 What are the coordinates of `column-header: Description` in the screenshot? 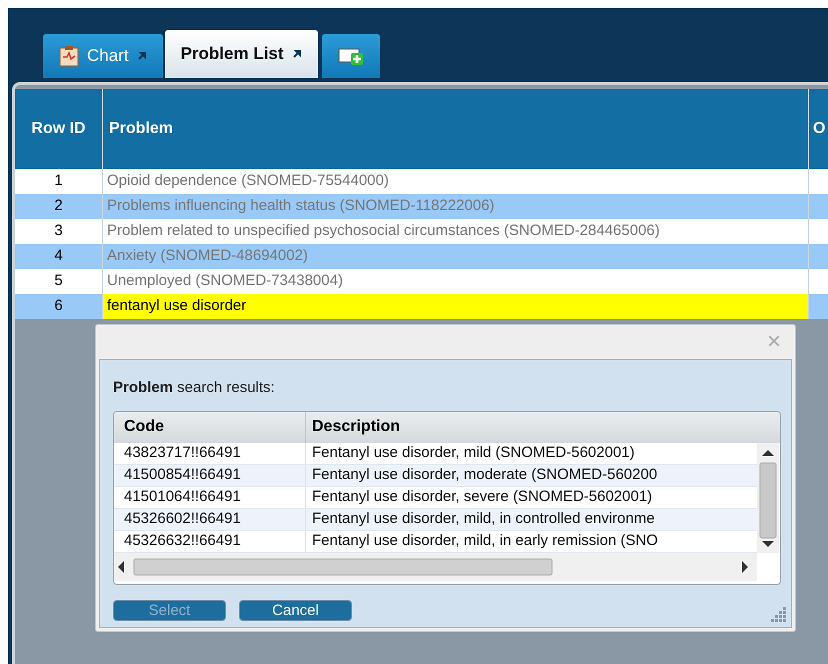 It's located at (543, 427).